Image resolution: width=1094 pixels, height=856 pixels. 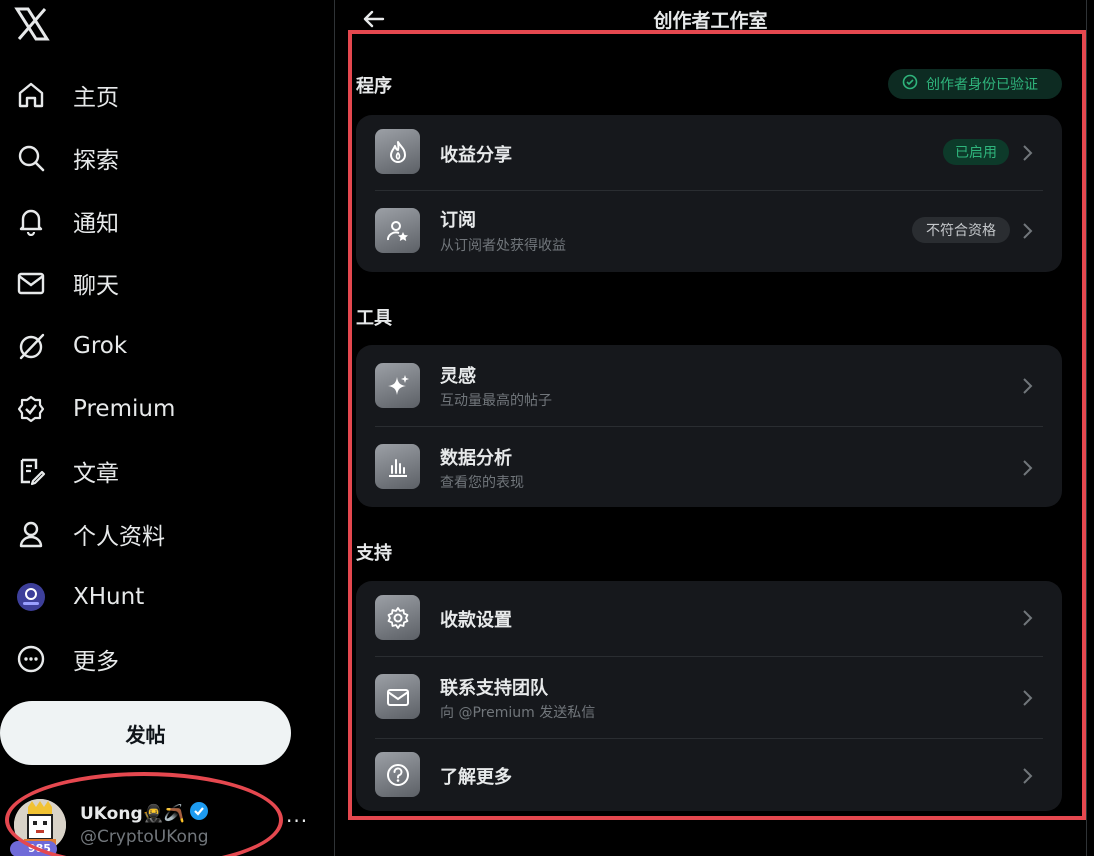 I want to click on row-title: 收益分享, so click(x=476, y=155).